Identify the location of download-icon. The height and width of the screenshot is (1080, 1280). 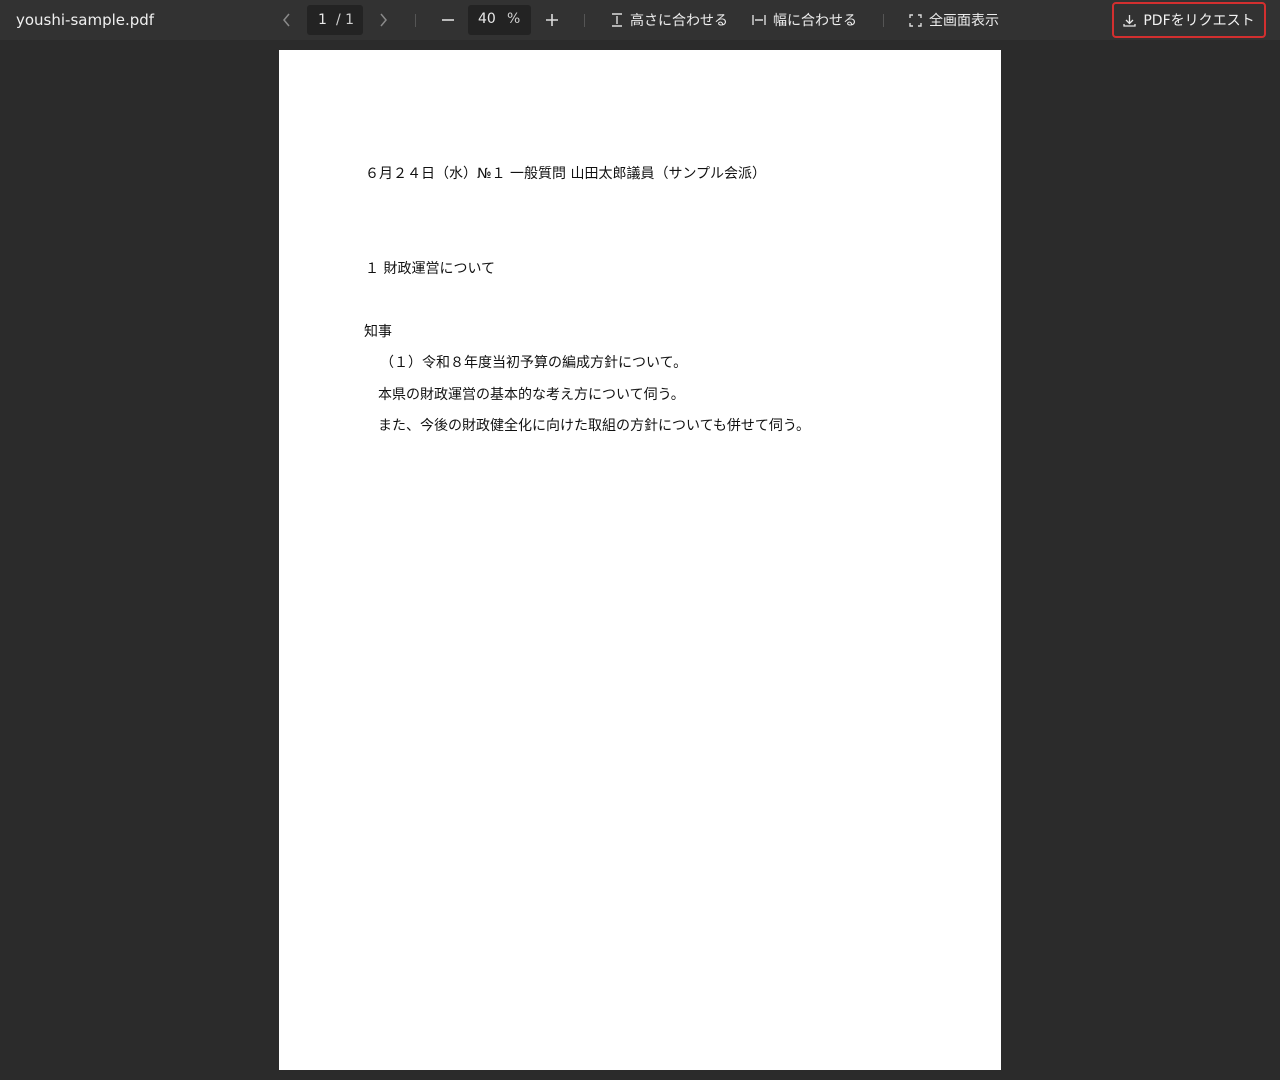
(1130, 20).